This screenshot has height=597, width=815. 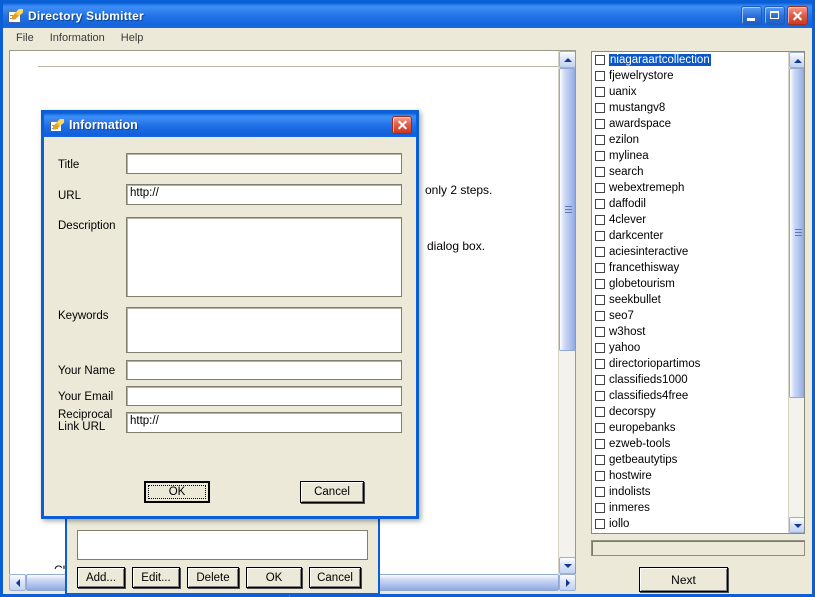 What do you see at coordinates (689, 92) in the screenshot?
I see `list-item: uanix` at bounding box center [689, 92].